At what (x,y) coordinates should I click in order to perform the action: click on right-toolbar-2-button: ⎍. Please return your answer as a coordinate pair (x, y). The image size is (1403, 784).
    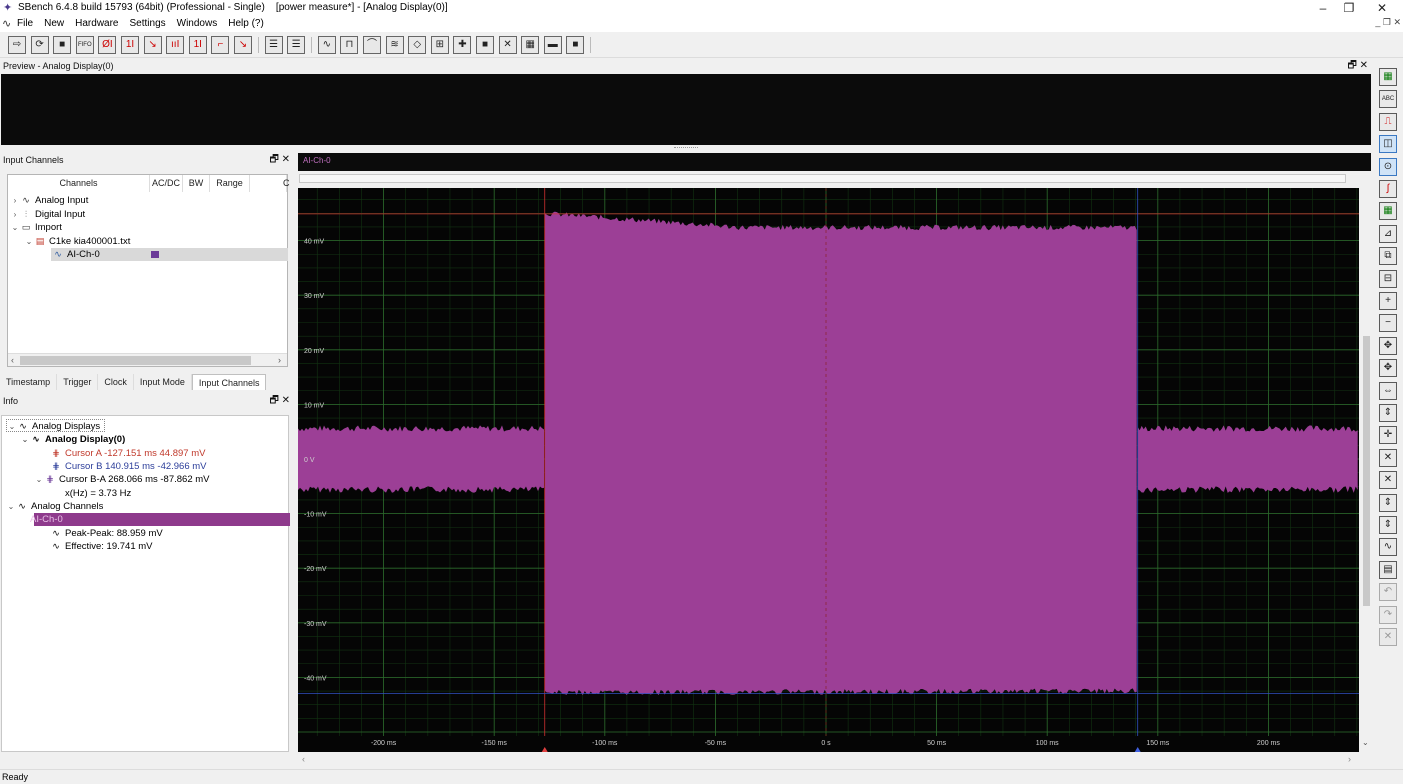
    Looking at the image, I should click on (1388, 121).